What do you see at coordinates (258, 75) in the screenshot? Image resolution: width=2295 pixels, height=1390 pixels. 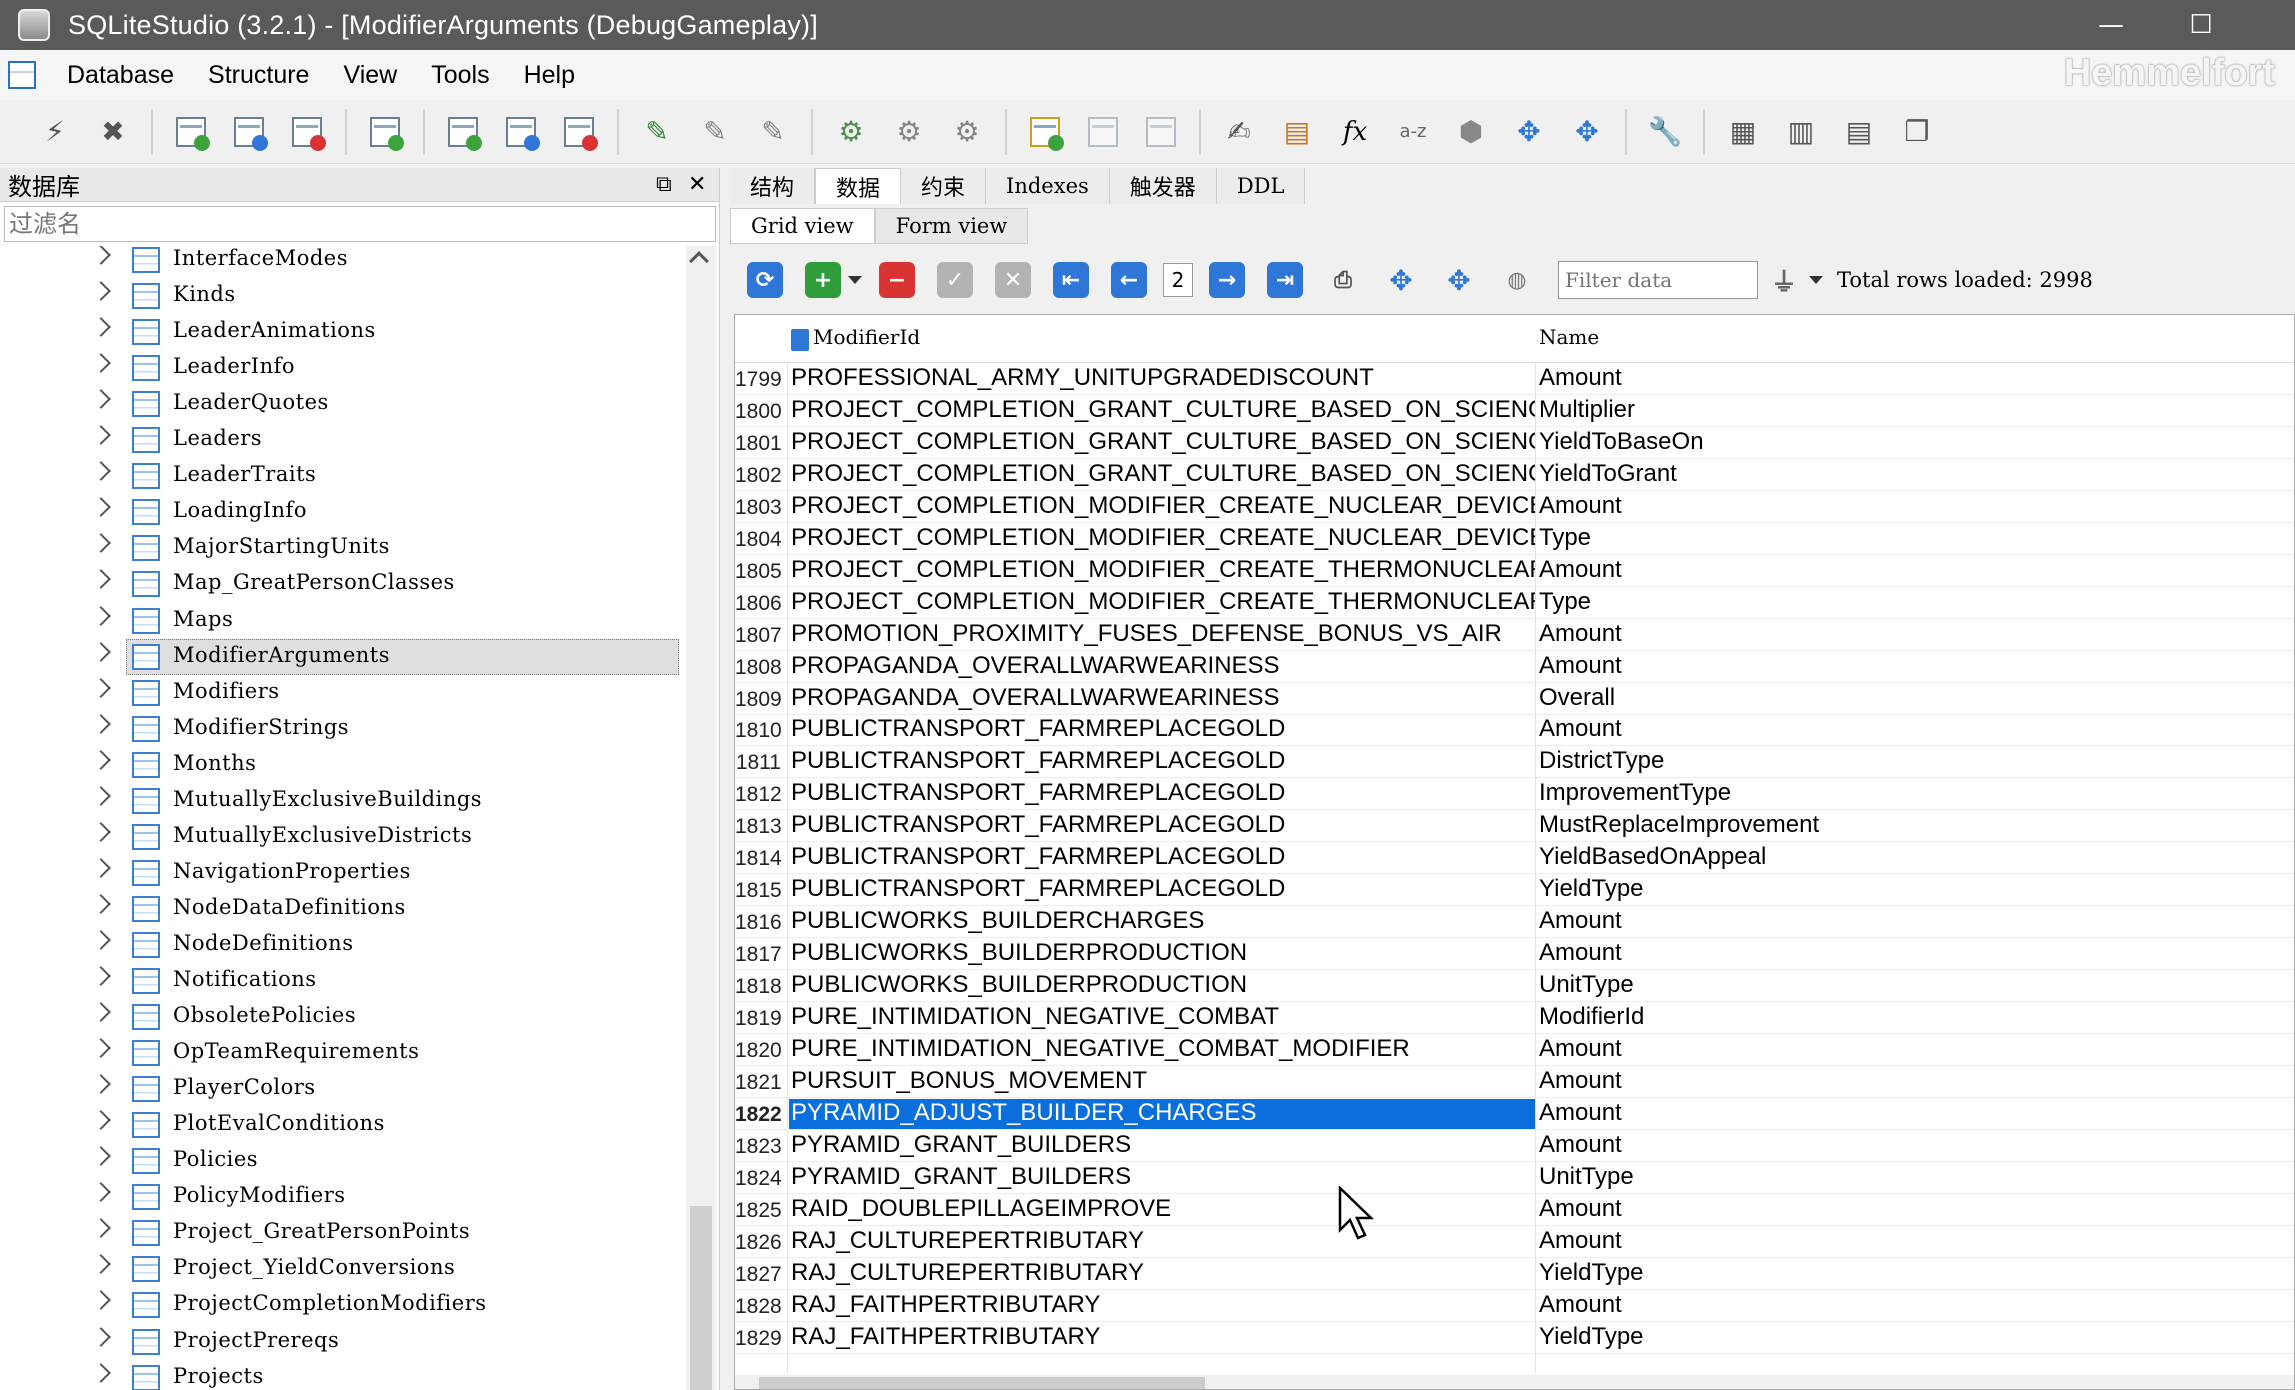 I see `menu-structure: Structure` at bounding box center [258, 75].